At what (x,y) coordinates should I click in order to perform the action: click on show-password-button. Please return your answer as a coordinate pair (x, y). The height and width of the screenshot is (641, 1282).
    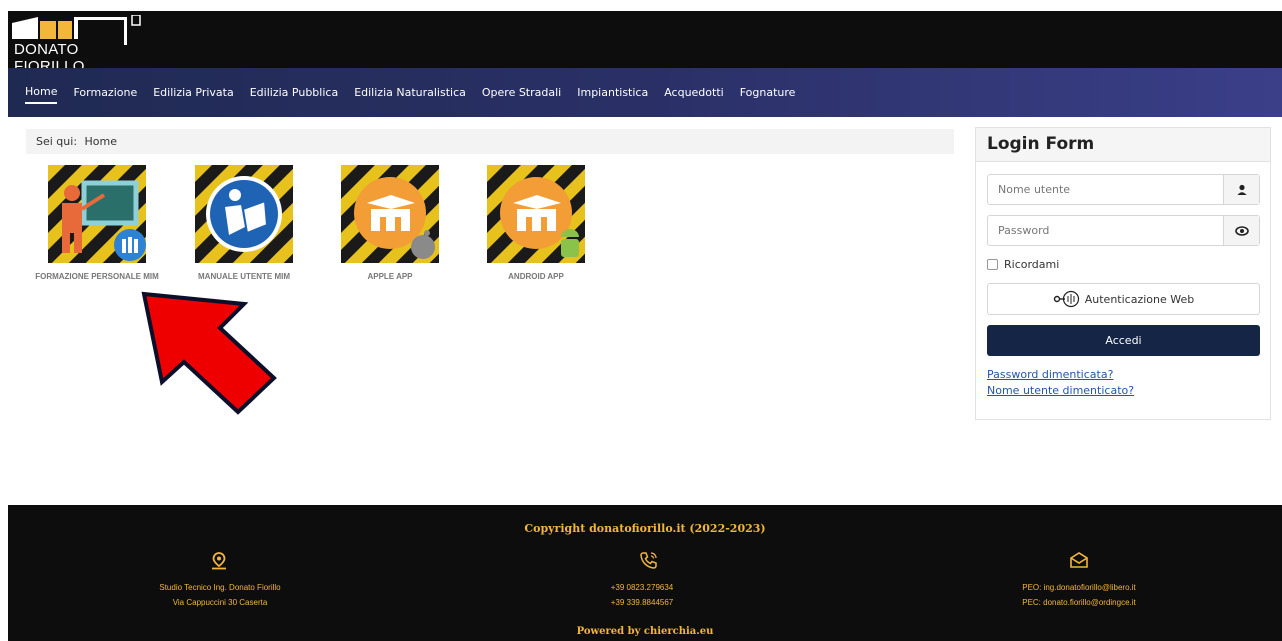
    Looking at the image, I should click on (1241, 230).